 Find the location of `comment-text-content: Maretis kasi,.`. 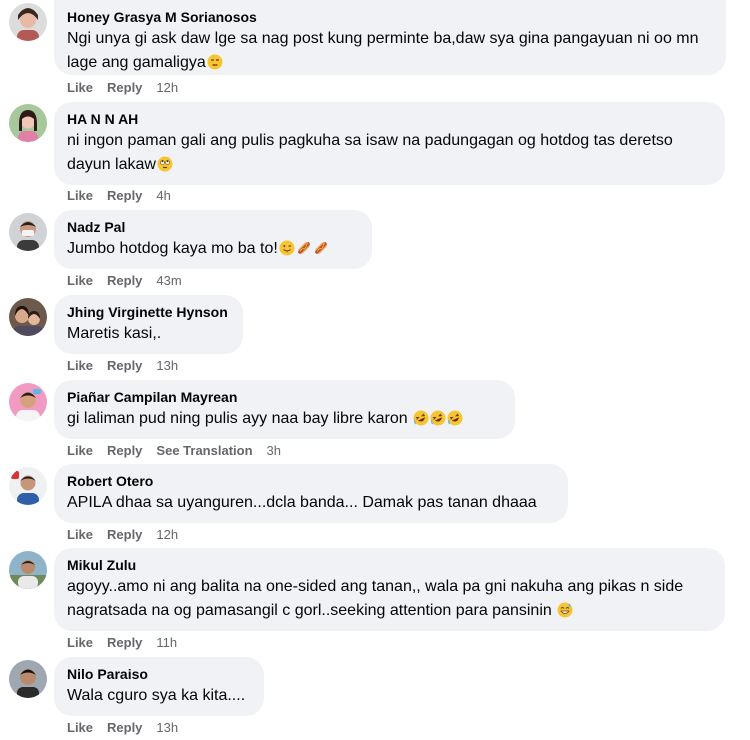

comment-text-content: Maretis kasi,. is located at coordinates (114, 333).